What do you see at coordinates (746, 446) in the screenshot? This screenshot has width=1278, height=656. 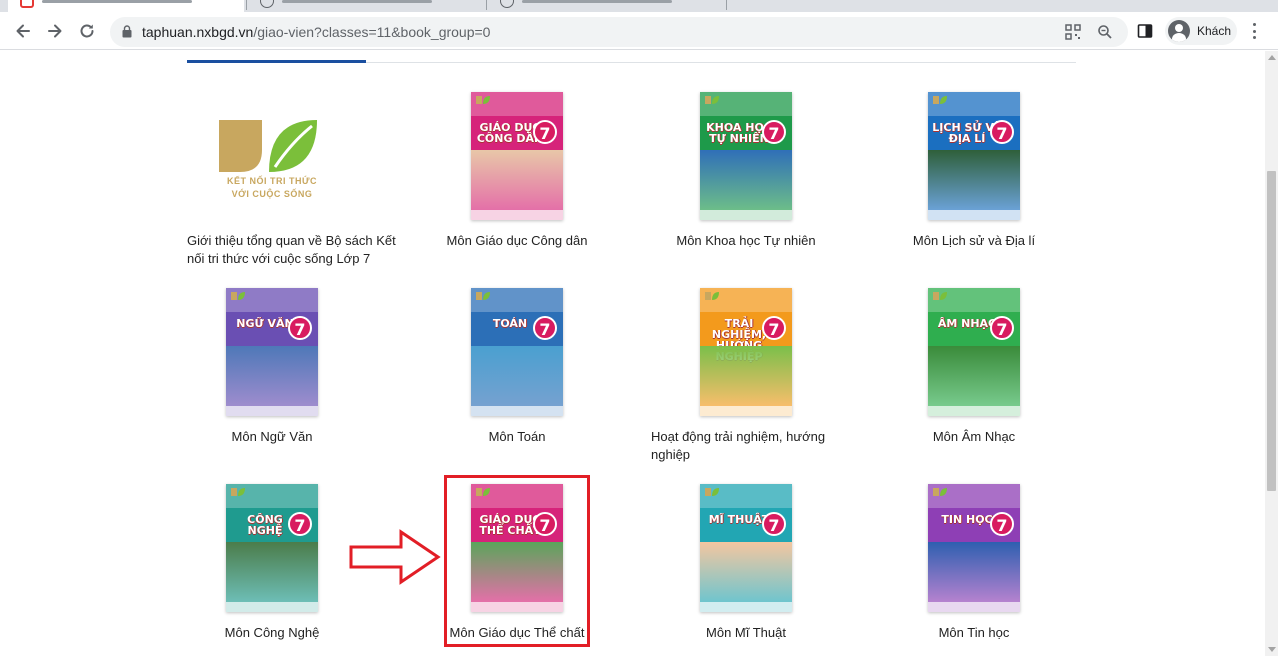 I see `book-title: Hoạt động trải nghiệm, hướng nghiệp` at bounding box center [746, 446].